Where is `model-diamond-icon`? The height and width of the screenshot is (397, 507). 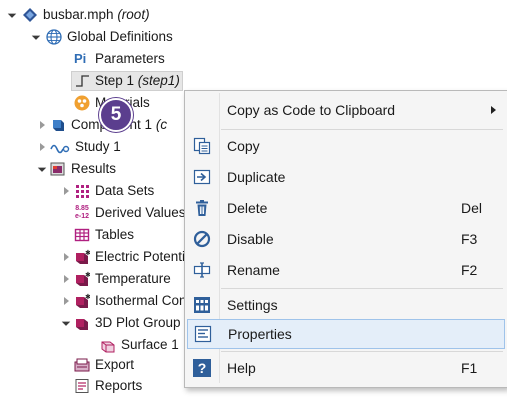
model-diamond-icon is located at coordinates (30, 15).